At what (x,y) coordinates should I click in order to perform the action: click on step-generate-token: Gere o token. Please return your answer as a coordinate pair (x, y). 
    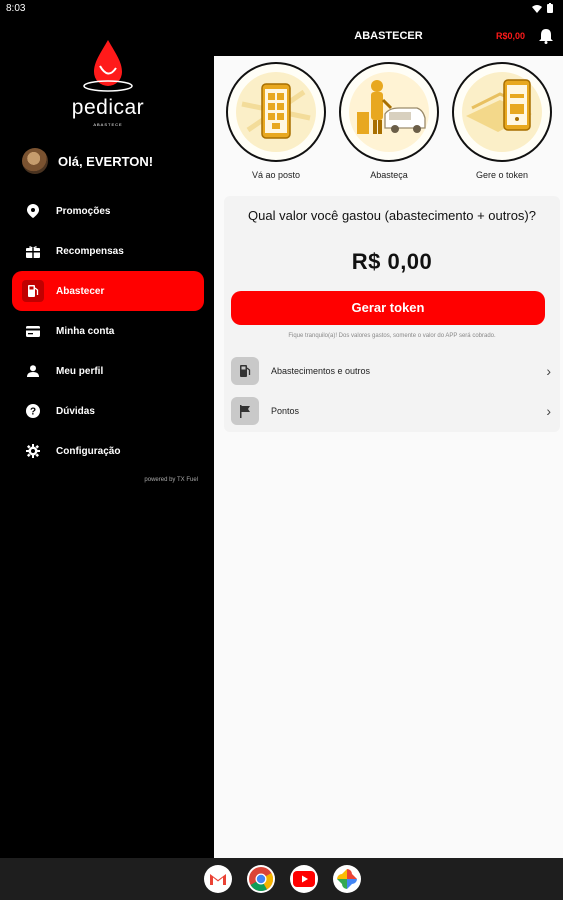
    Looking at the image, I should click on (502, 121).